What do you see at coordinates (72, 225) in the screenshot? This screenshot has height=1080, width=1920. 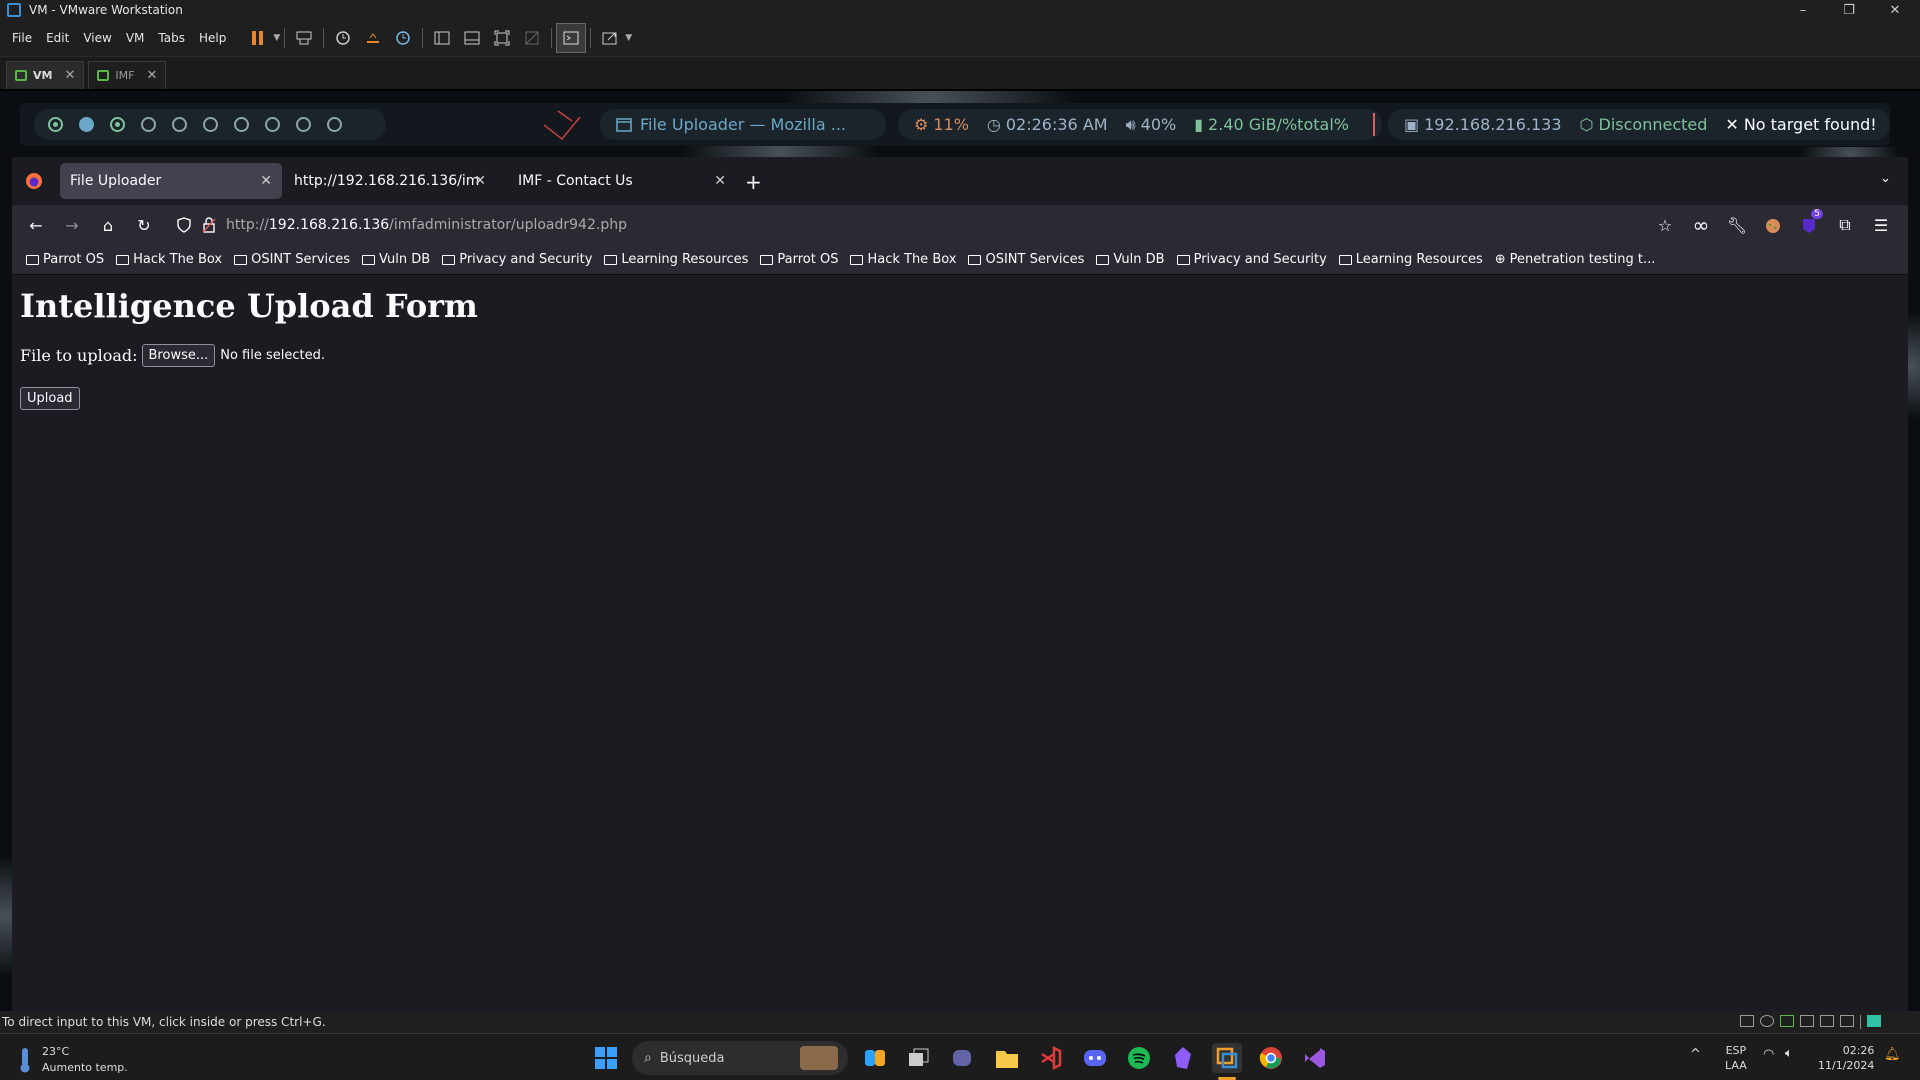 I see `forward-icon: →` at bounding box center [72, 225].